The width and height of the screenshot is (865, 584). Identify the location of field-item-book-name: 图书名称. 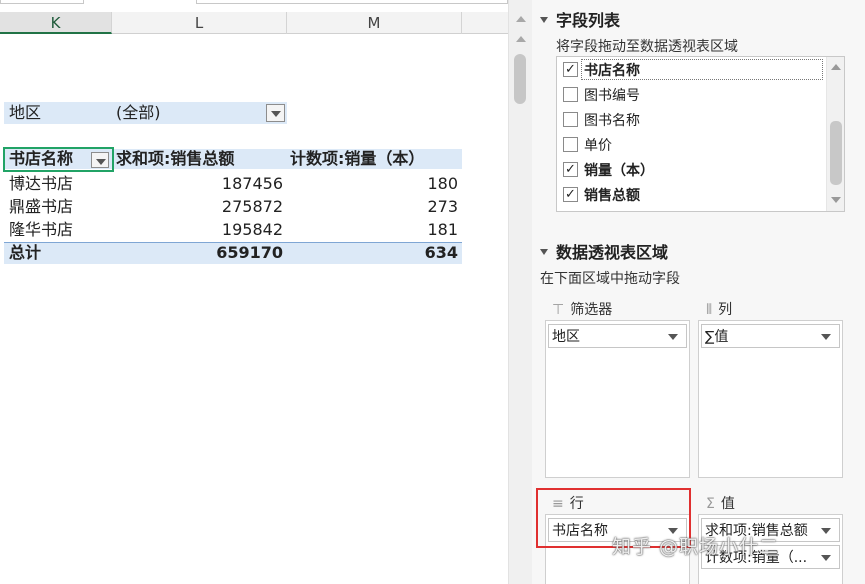
(601, 121).